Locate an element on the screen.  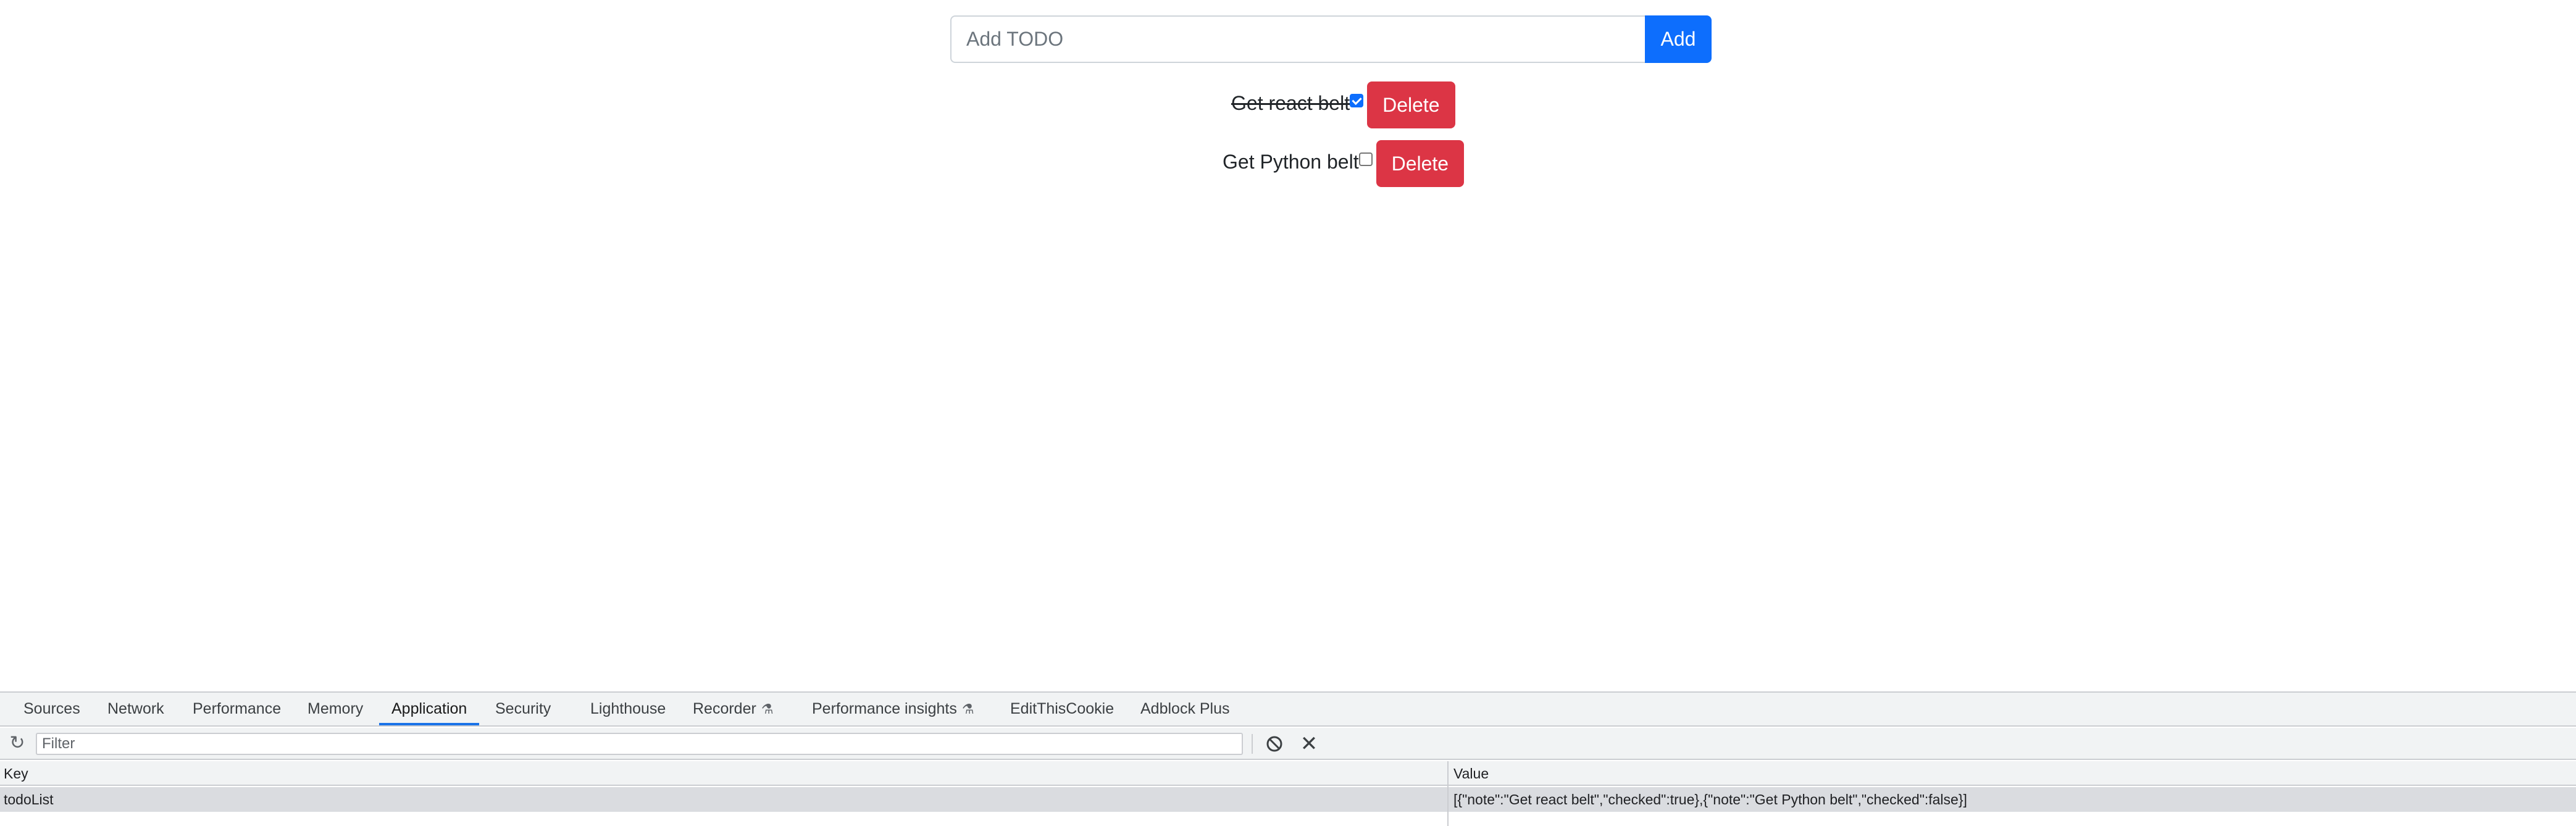
toolbar-divider is located at coordinates (1252, 744).